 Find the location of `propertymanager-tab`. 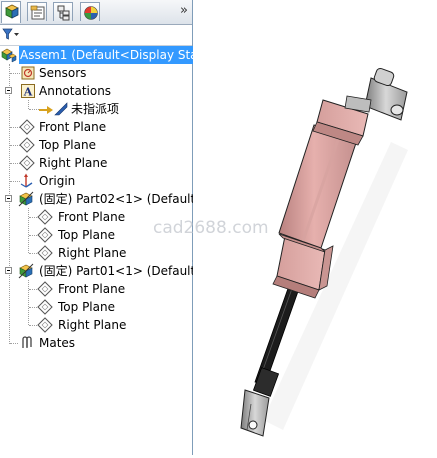

propertymanager-tab is located at coordinates (37, 11).